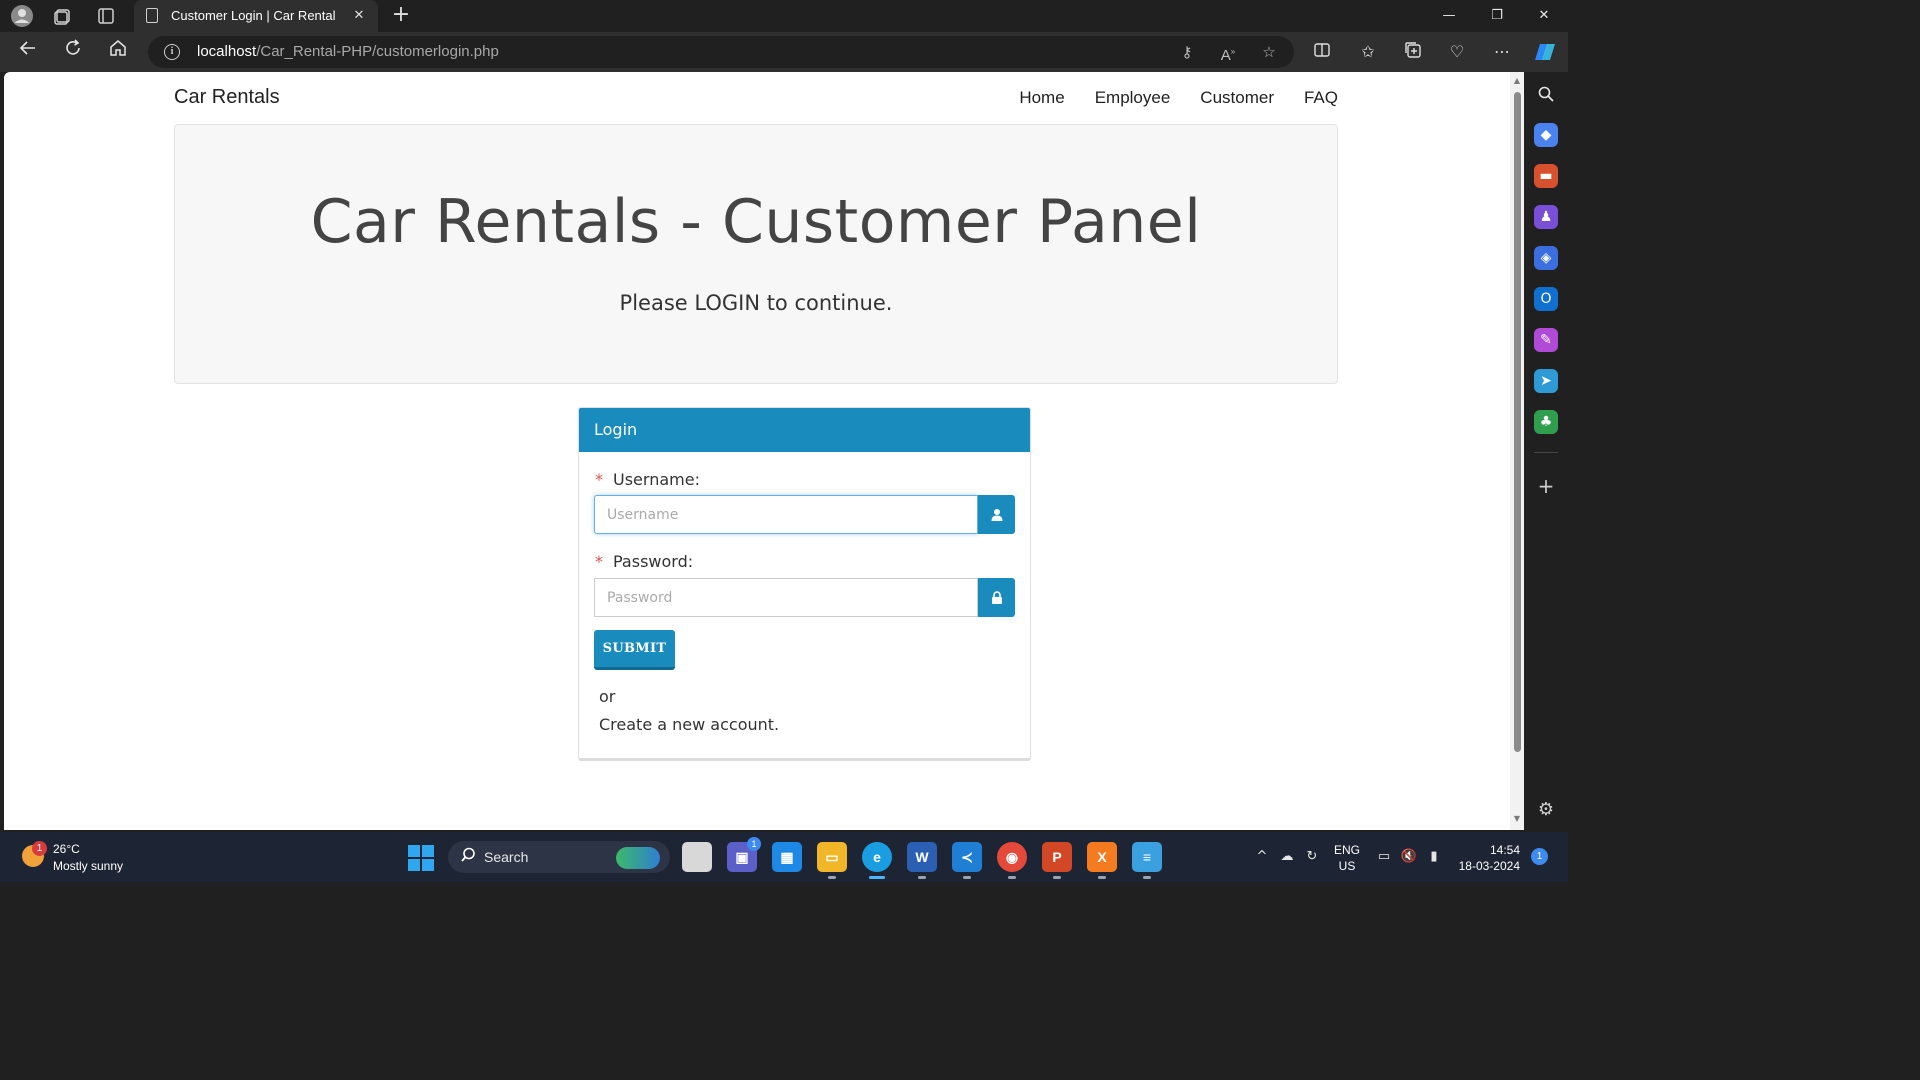 The image size is (1920, 1080). Describe the element at coordinates (1517, 422) in the screenshot. I see `scrollbar-thumb` at that location.